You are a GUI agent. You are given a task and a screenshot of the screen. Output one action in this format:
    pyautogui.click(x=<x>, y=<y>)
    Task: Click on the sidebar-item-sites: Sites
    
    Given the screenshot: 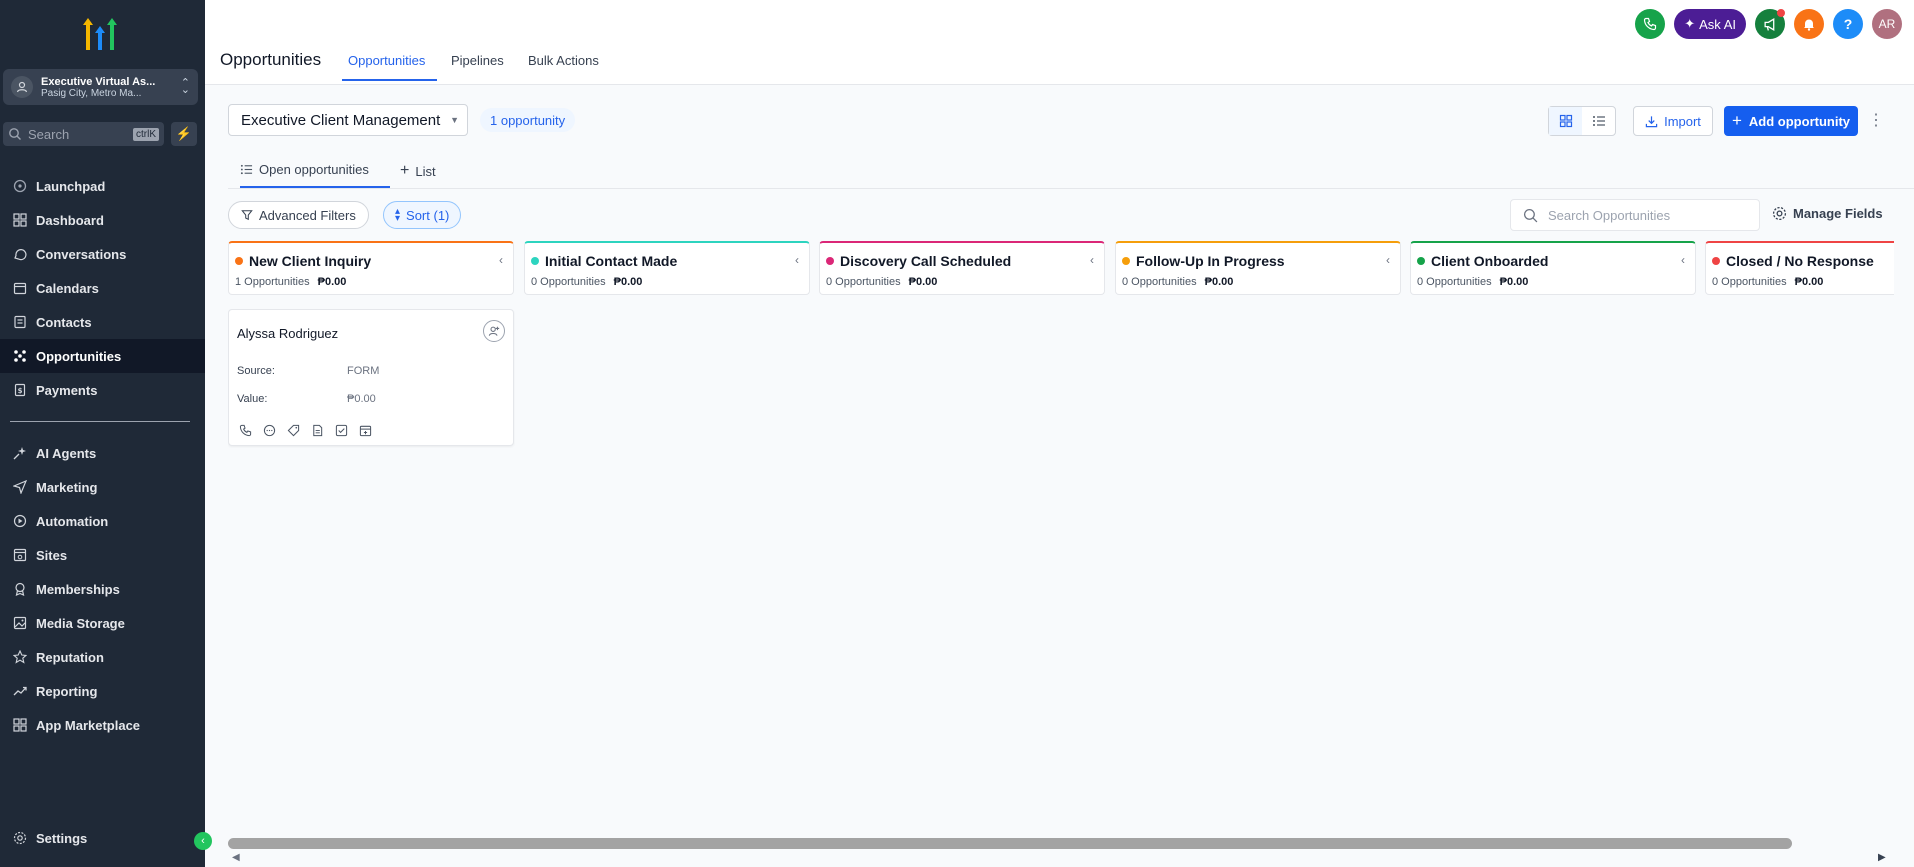 What is the action you would take?
    pyautogui.click(x=102, y=555)
    